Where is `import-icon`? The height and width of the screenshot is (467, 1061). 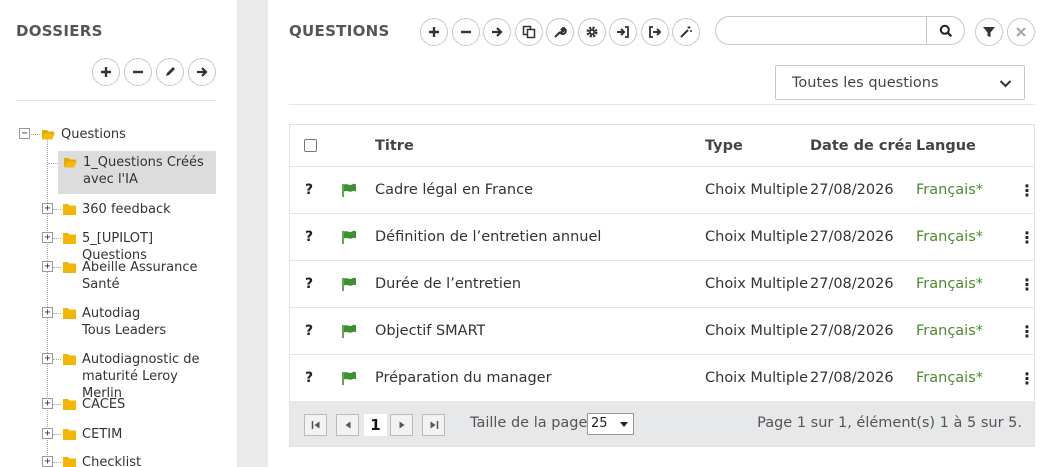
import-icon is located at coordinates (623, 32).